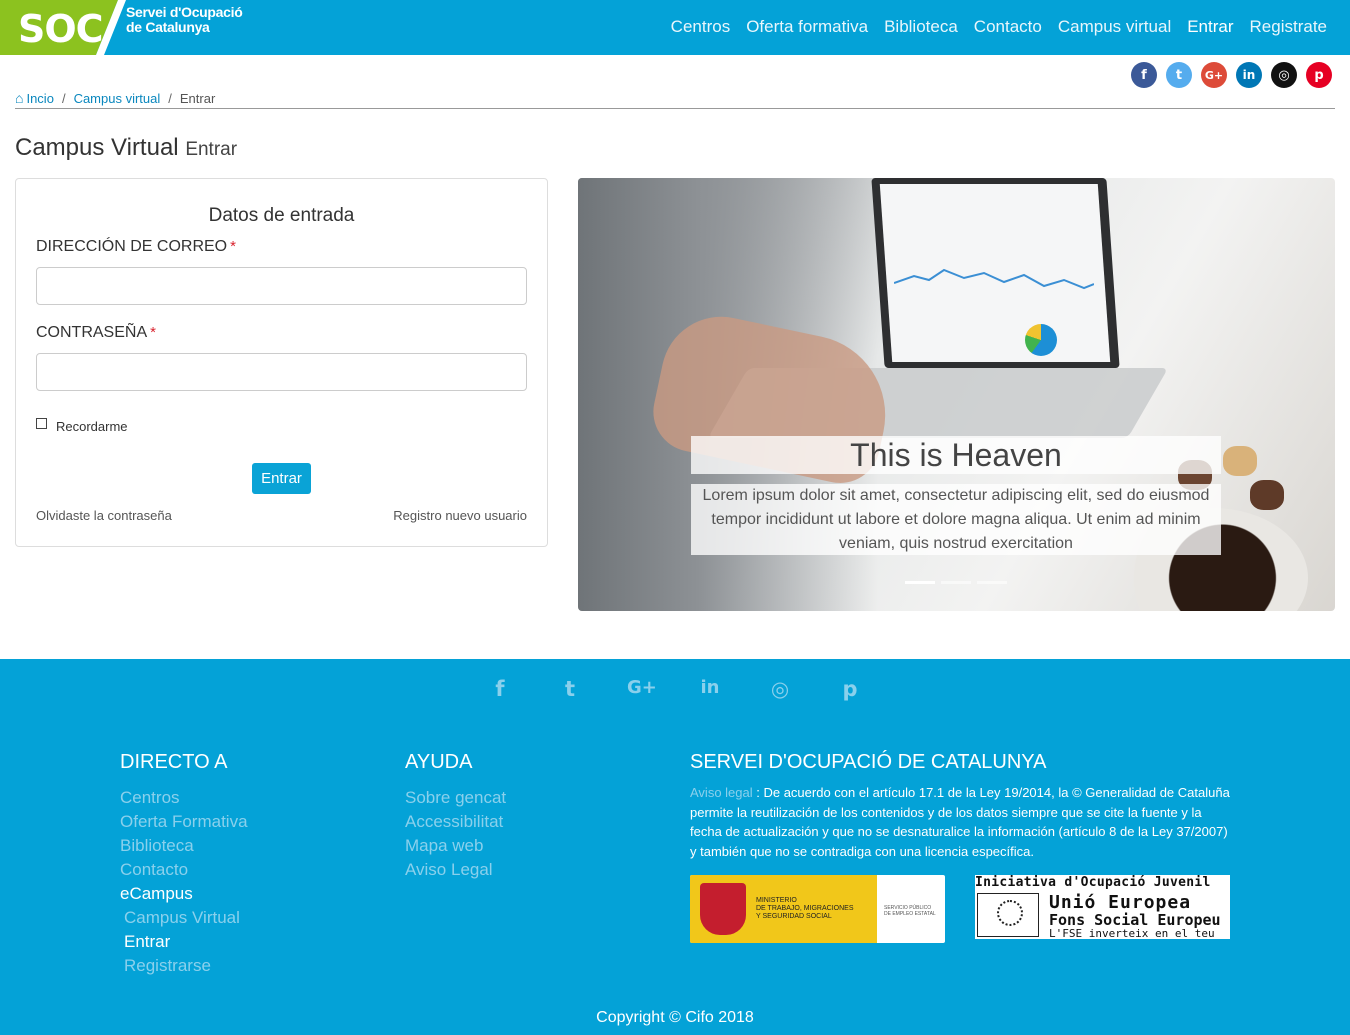 The image size is (1350, 1035). Describe the element at coordinates (675, 689) in the screenshot. I see `footer-social-links: f t G+ in ◎ p` at that location.